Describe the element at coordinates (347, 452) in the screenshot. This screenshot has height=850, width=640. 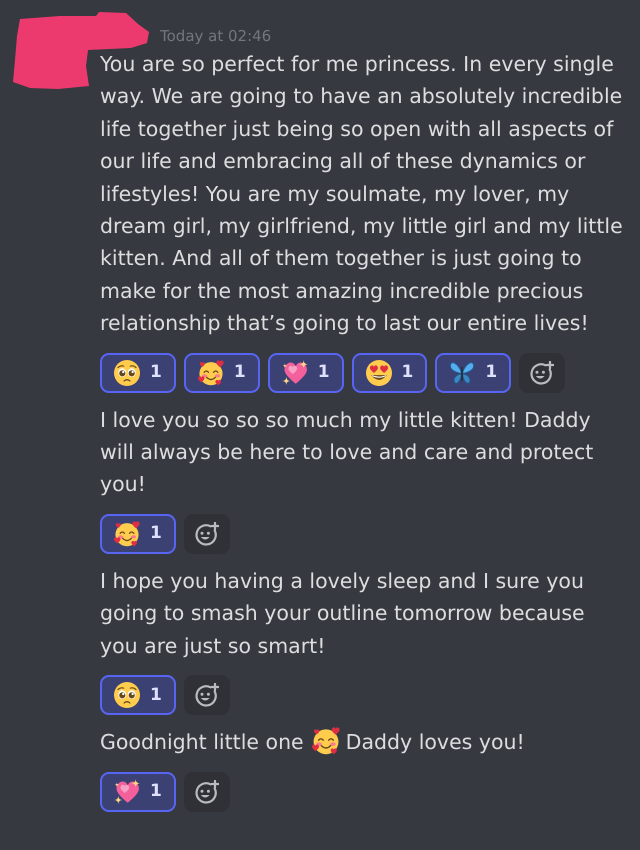
I see `message-text: I love you so so so much my little kitten! Daddy will always be here to love and care and protect you!` at that location.